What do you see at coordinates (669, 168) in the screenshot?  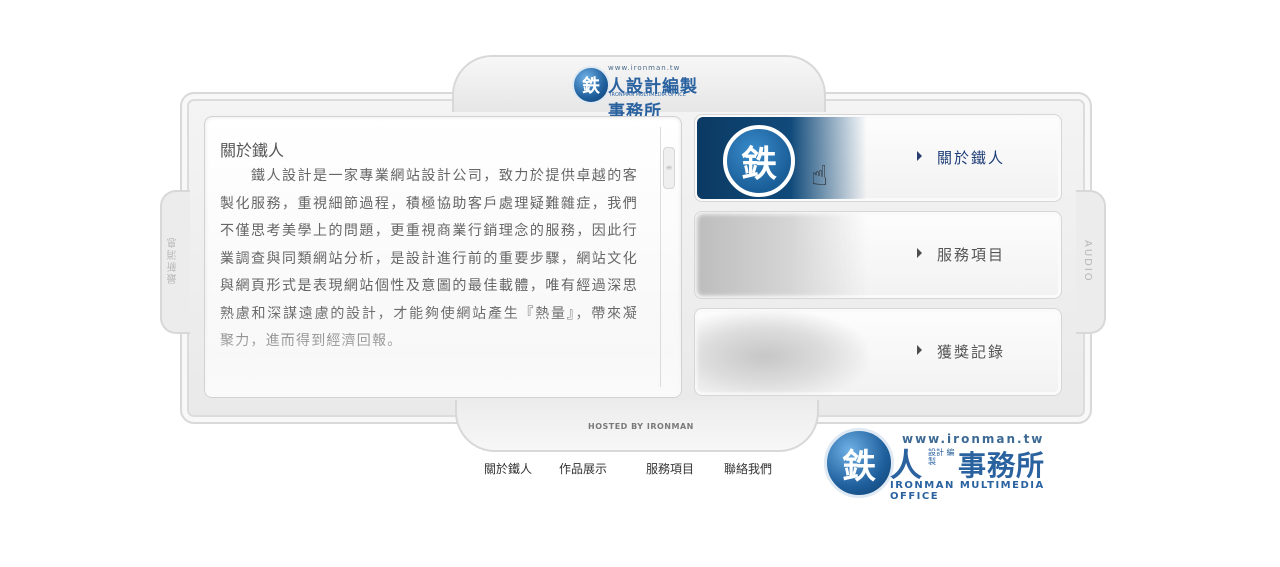 I see `scrollbar-thumb: ≡` at bounding box center [669, 168].